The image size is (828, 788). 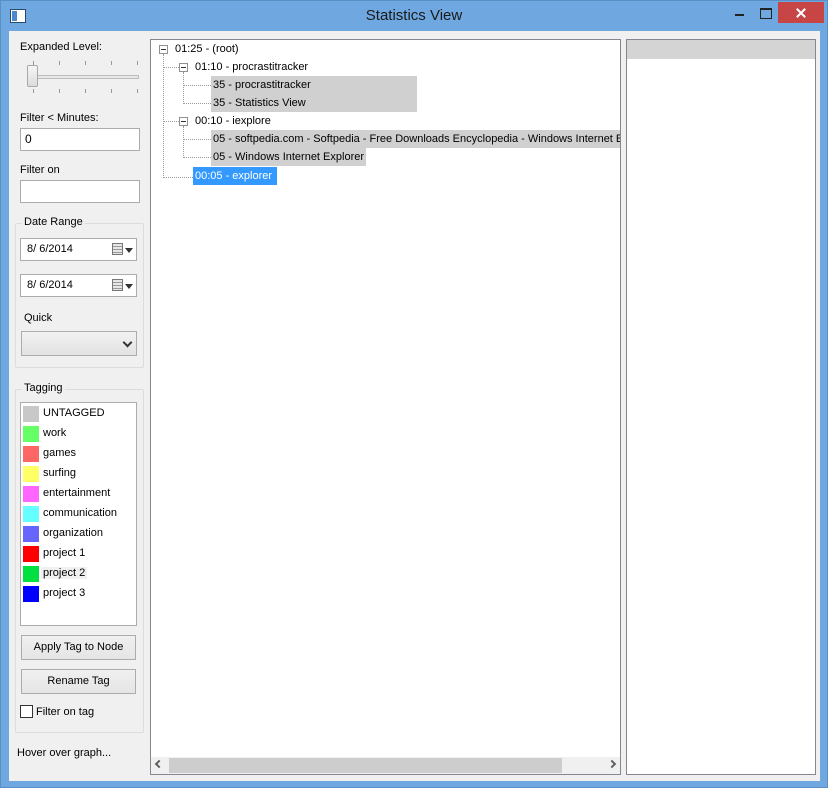 What do you see at coordinates (64, 573) in the screenshot?
I see `tag-label: project 2` at bounding box center [64, 573].